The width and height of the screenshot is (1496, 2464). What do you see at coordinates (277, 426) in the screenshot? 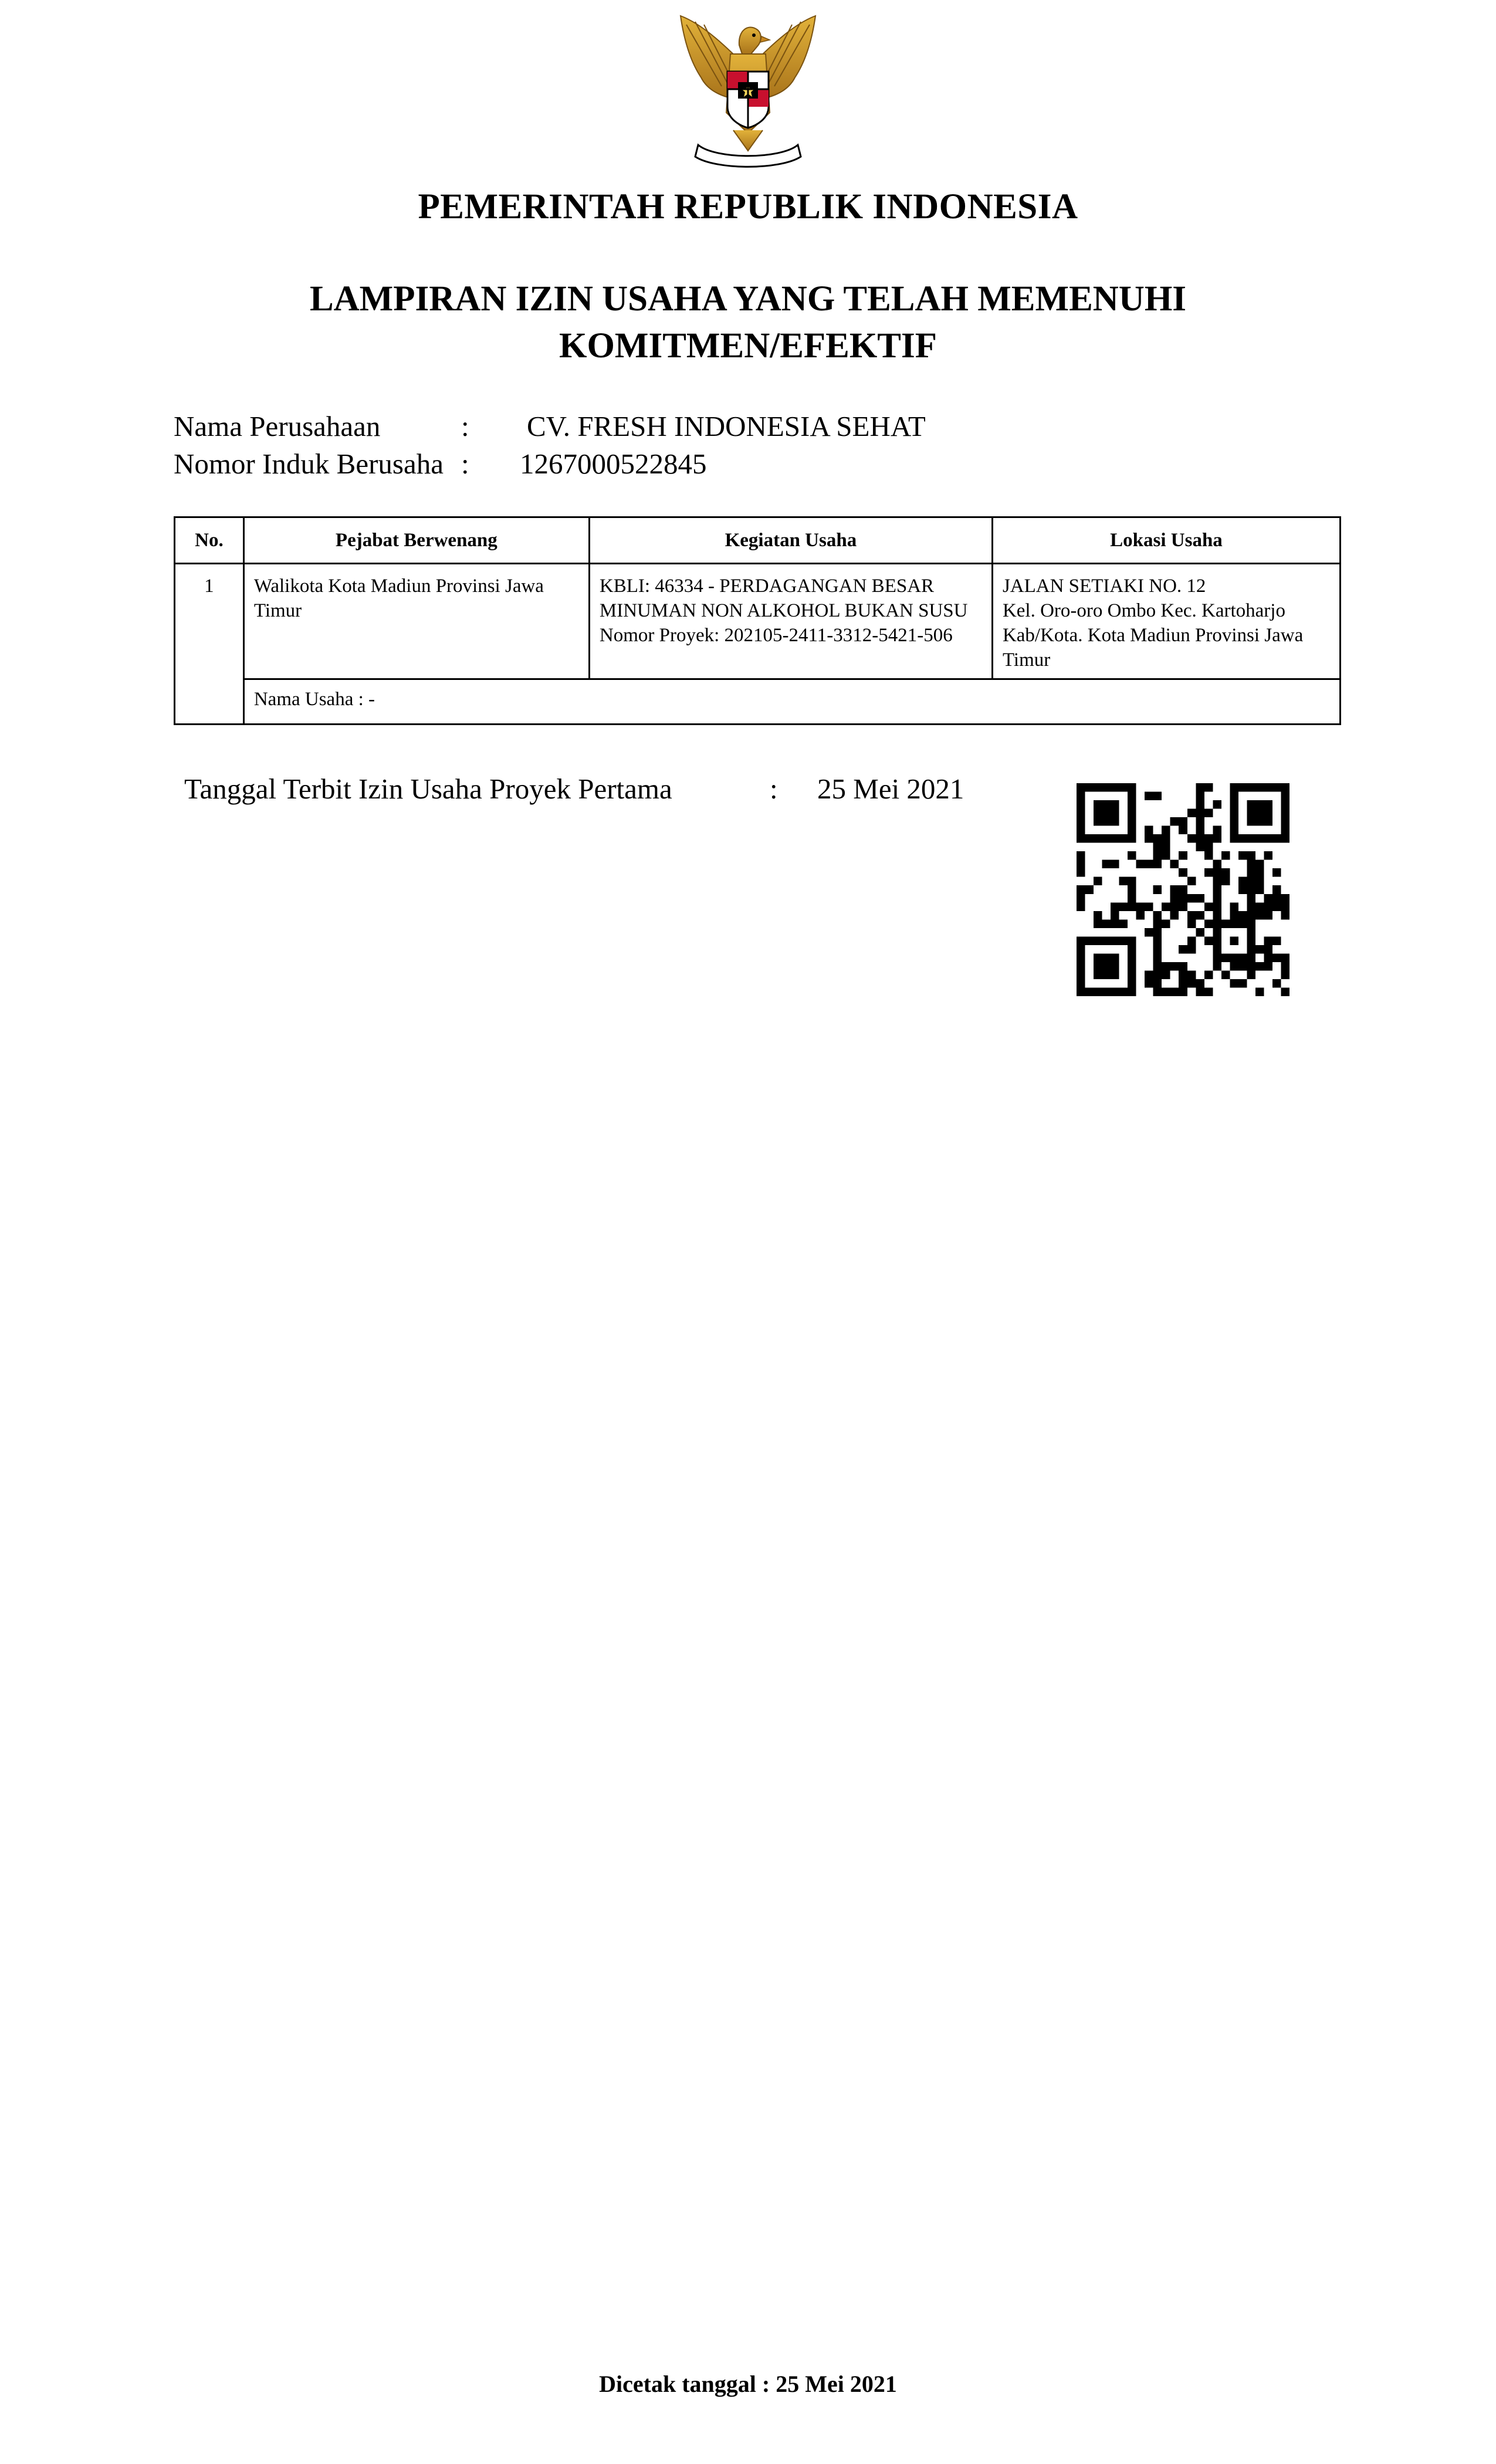
I see `company-name-label: Nama Perusahaan` at bounding box center [277, 426].